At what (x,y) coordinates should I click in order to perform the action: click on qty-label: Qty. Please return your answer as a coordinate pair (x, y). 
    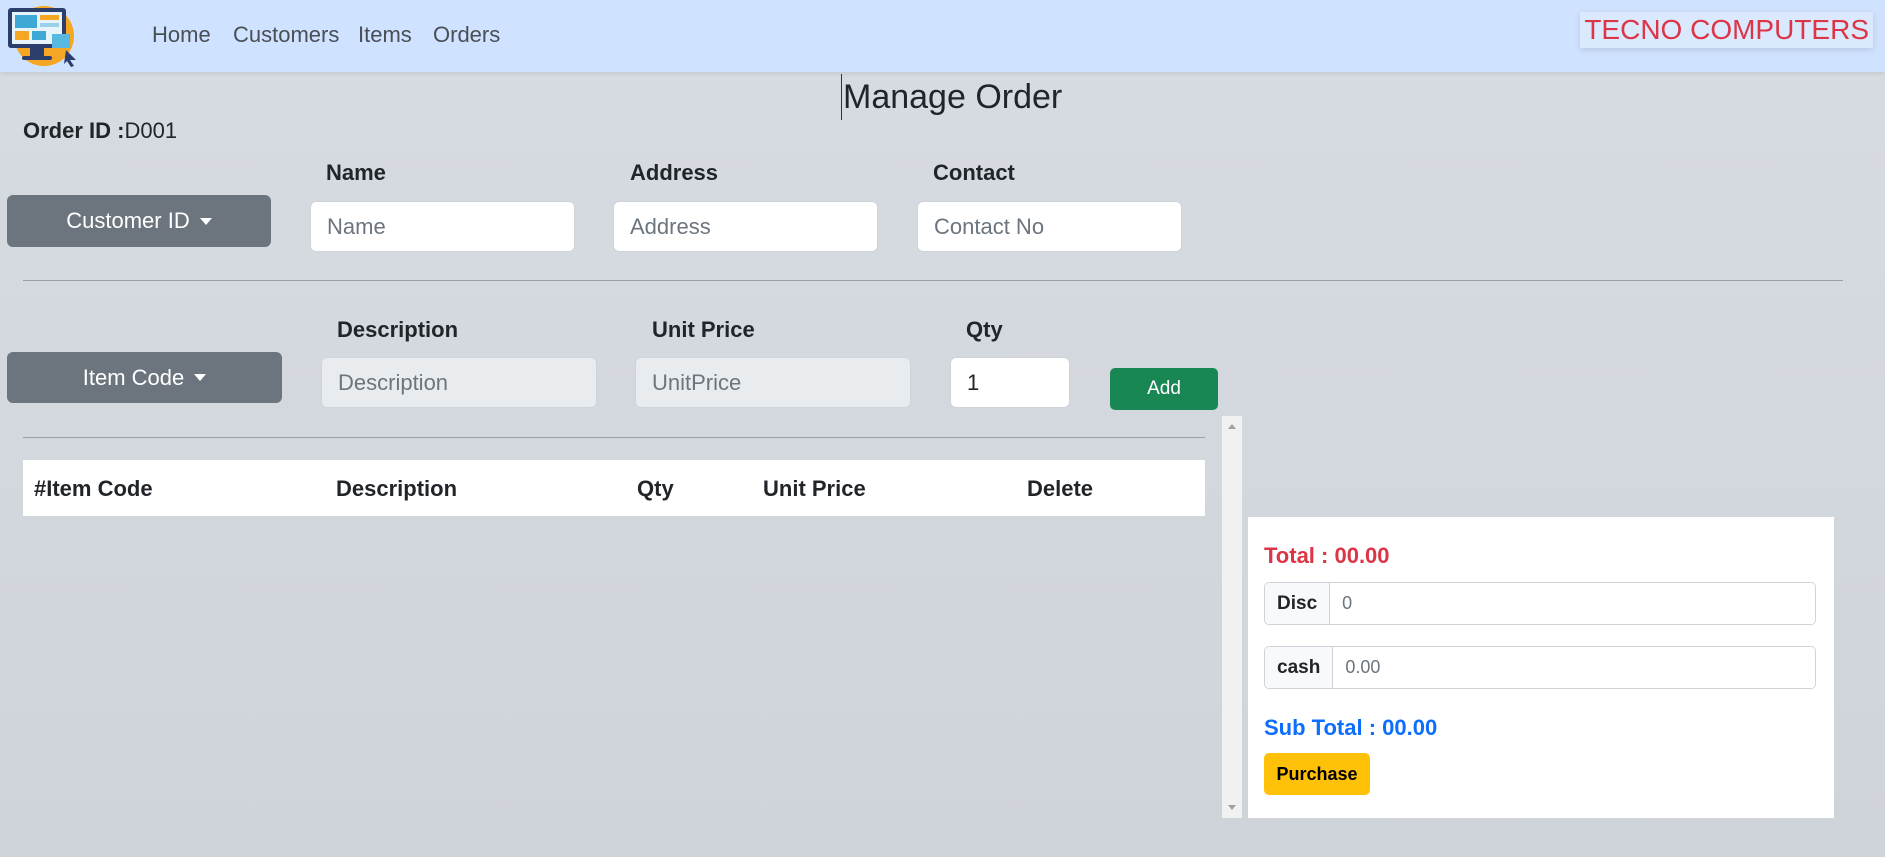
    Looking at the image, I should click on (984, 329).